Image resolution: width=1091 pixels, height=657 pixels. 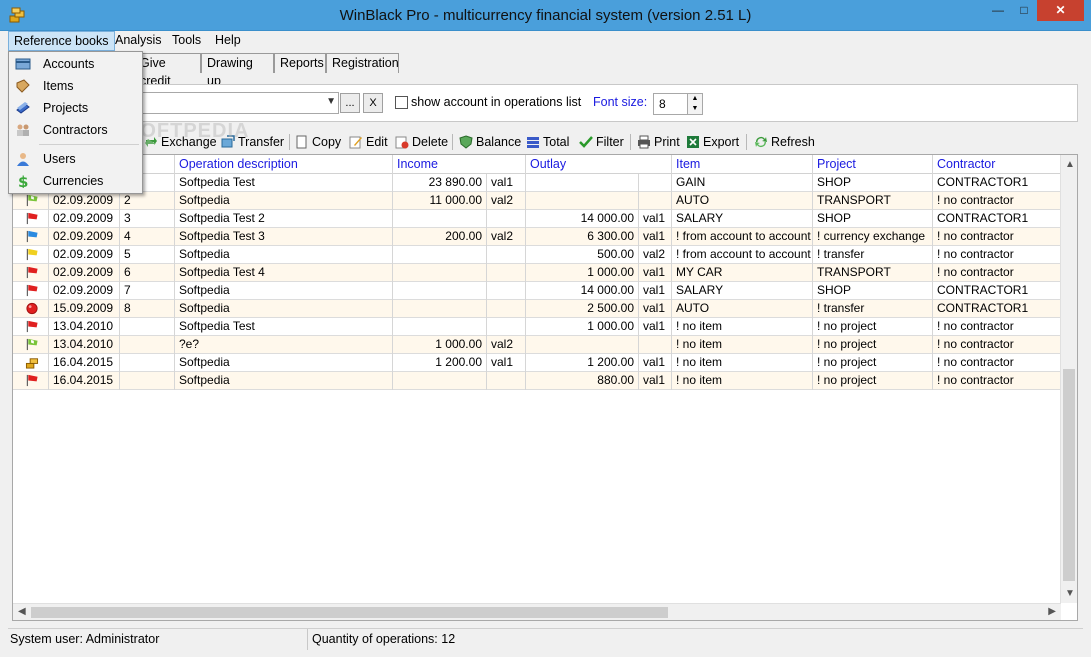 What do you see at coordinates (355, 142) in the screenshot?
I see `pencil-icon` at bounding box center [355, 142].